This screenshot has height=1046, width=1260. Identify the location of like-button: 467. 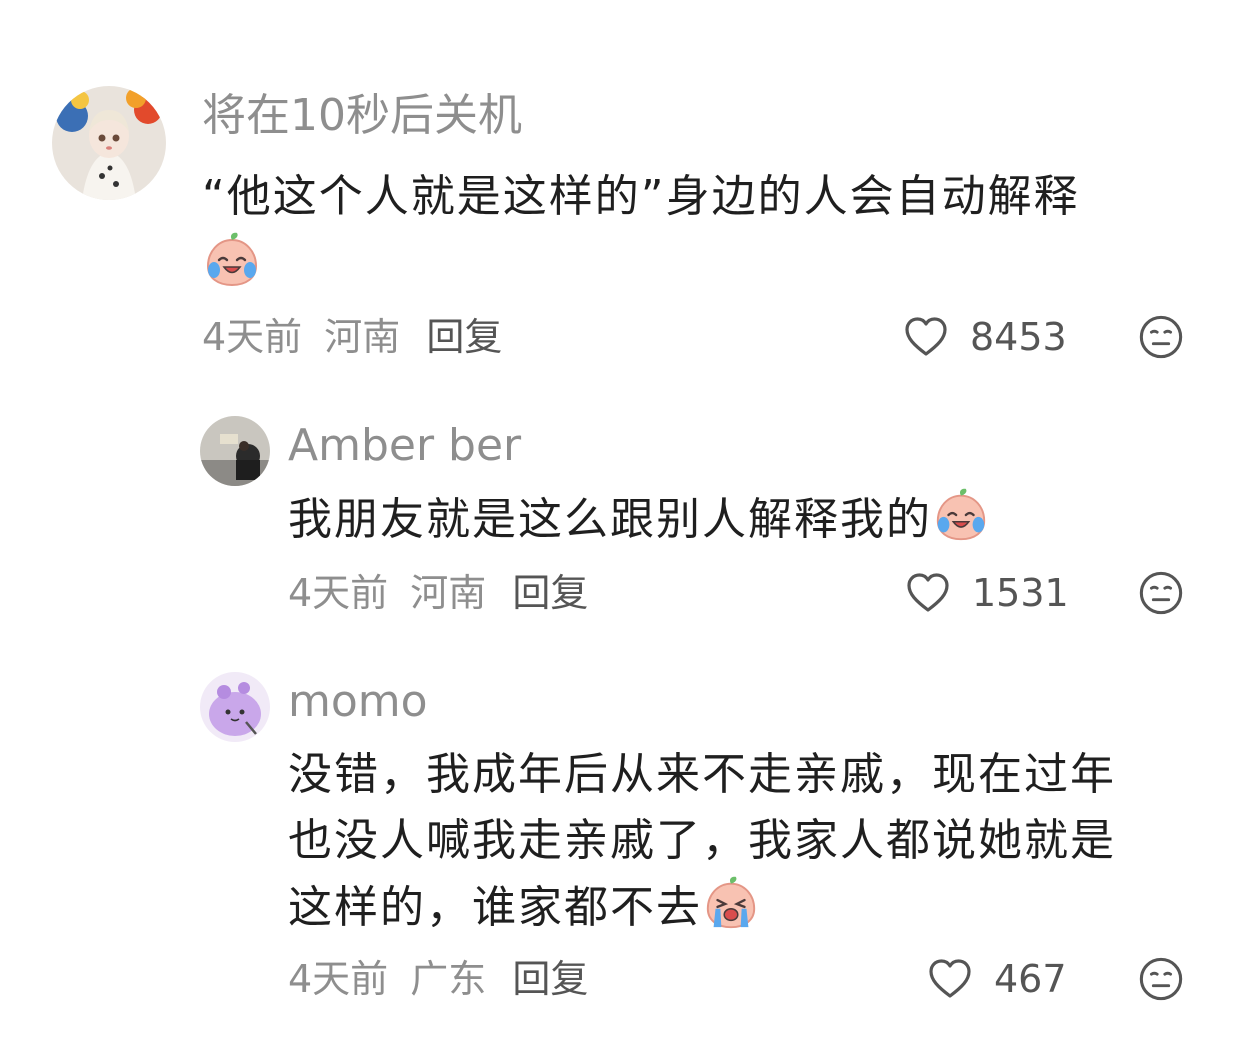
(996, 979).